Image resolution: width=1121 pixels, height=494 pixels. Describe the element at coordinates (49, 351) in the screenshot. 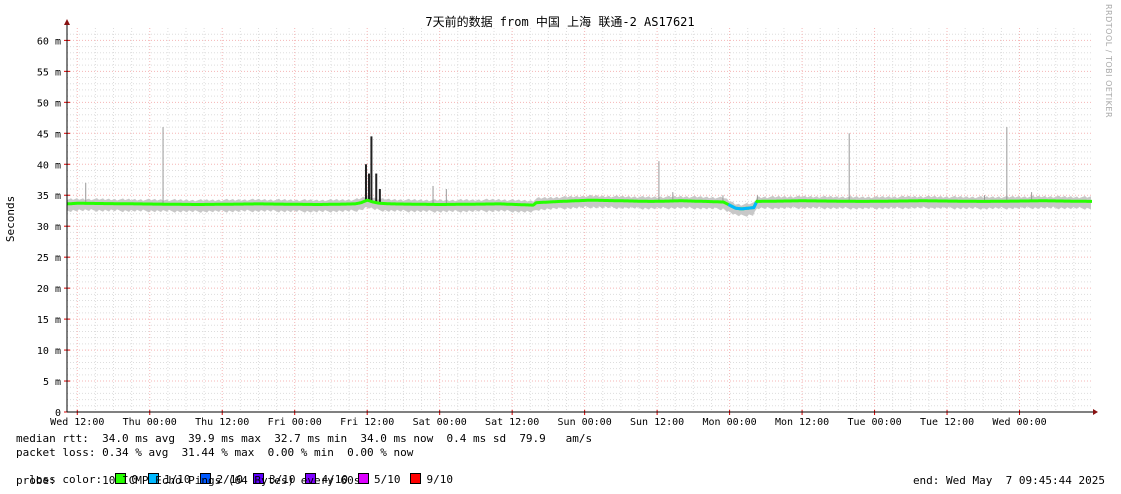

I see `y-tick-label: 10 m` at that location.